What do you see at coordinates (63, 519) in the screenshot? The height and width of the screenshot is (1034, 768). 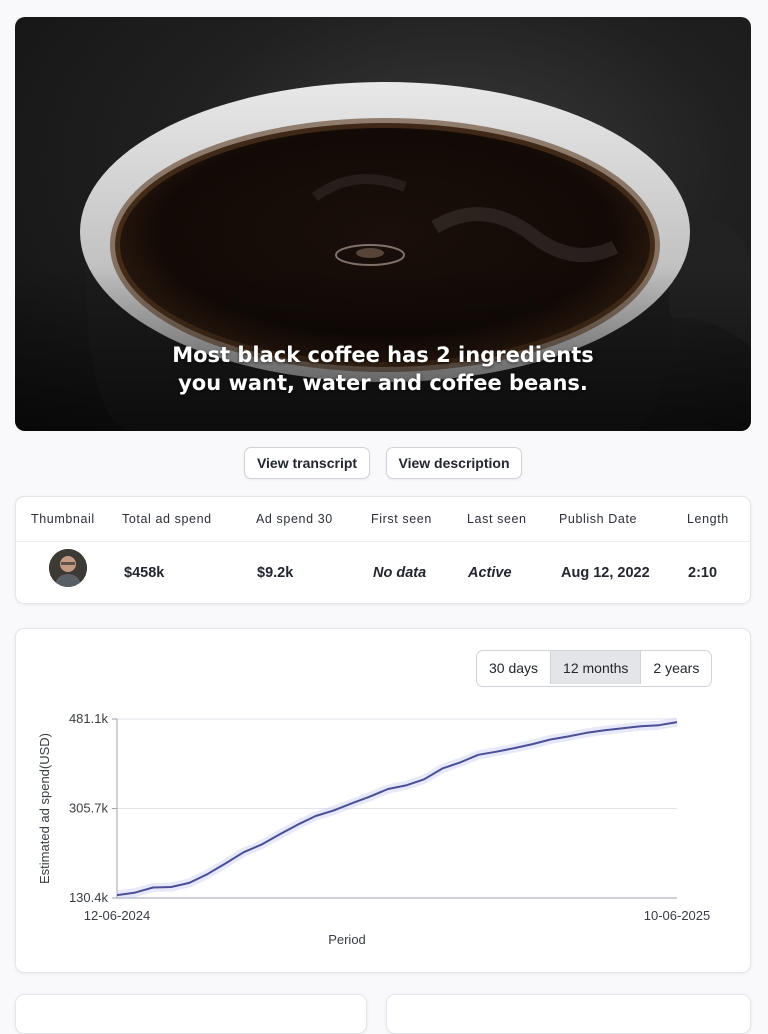 I see `header-thumbnail: Thumbnail` at bounding box center [63, 519].